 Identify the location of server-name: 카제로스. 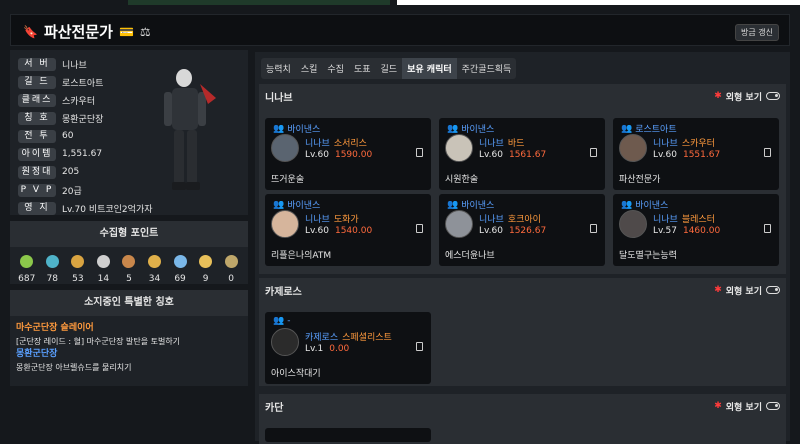
(283, 292).